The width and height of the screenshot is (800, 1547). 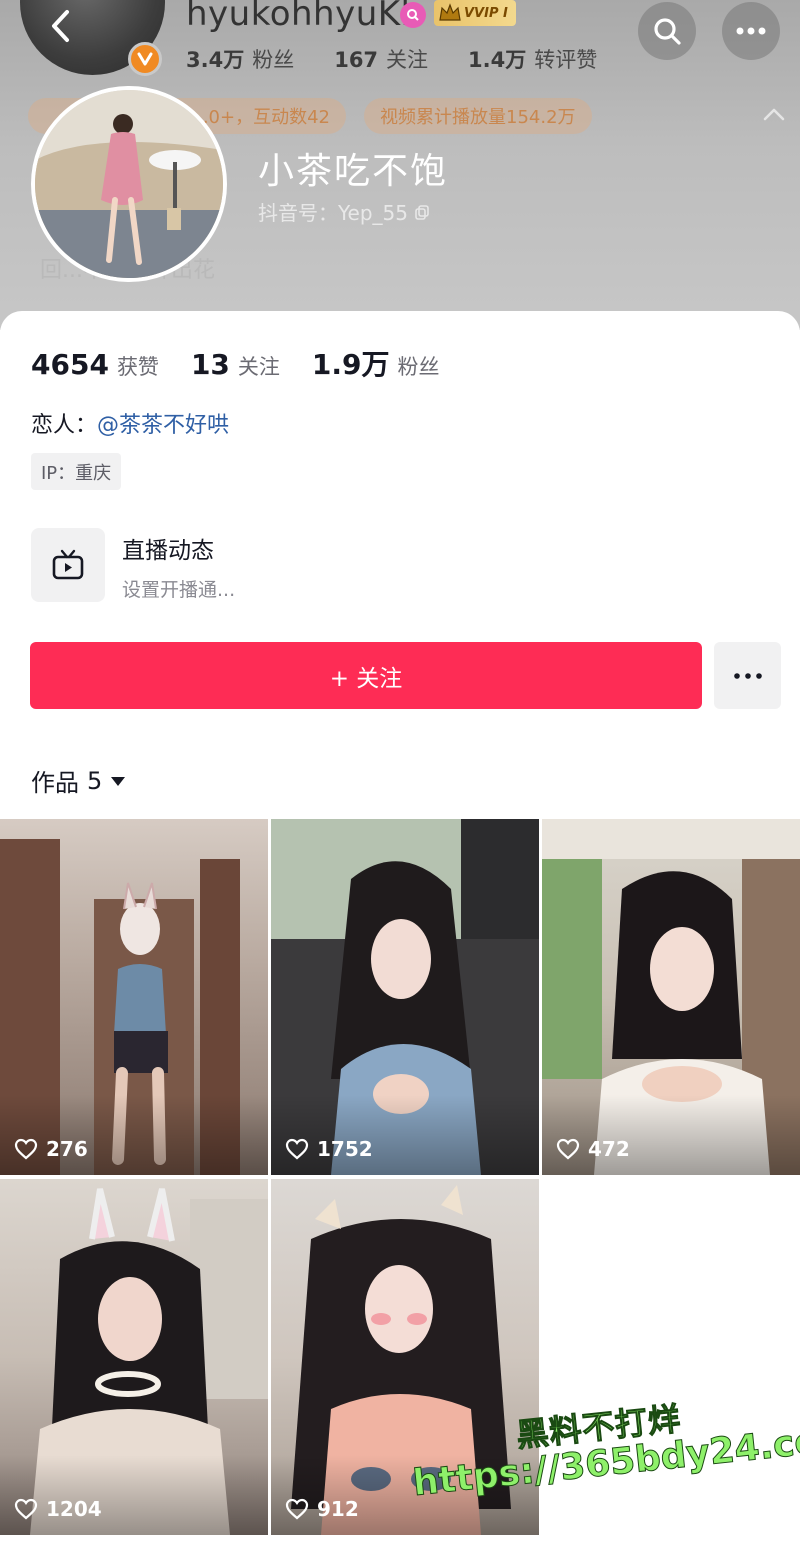 I want to click on header-stat-fans: 3.4万 粉丝, so click(x=240, y=60).